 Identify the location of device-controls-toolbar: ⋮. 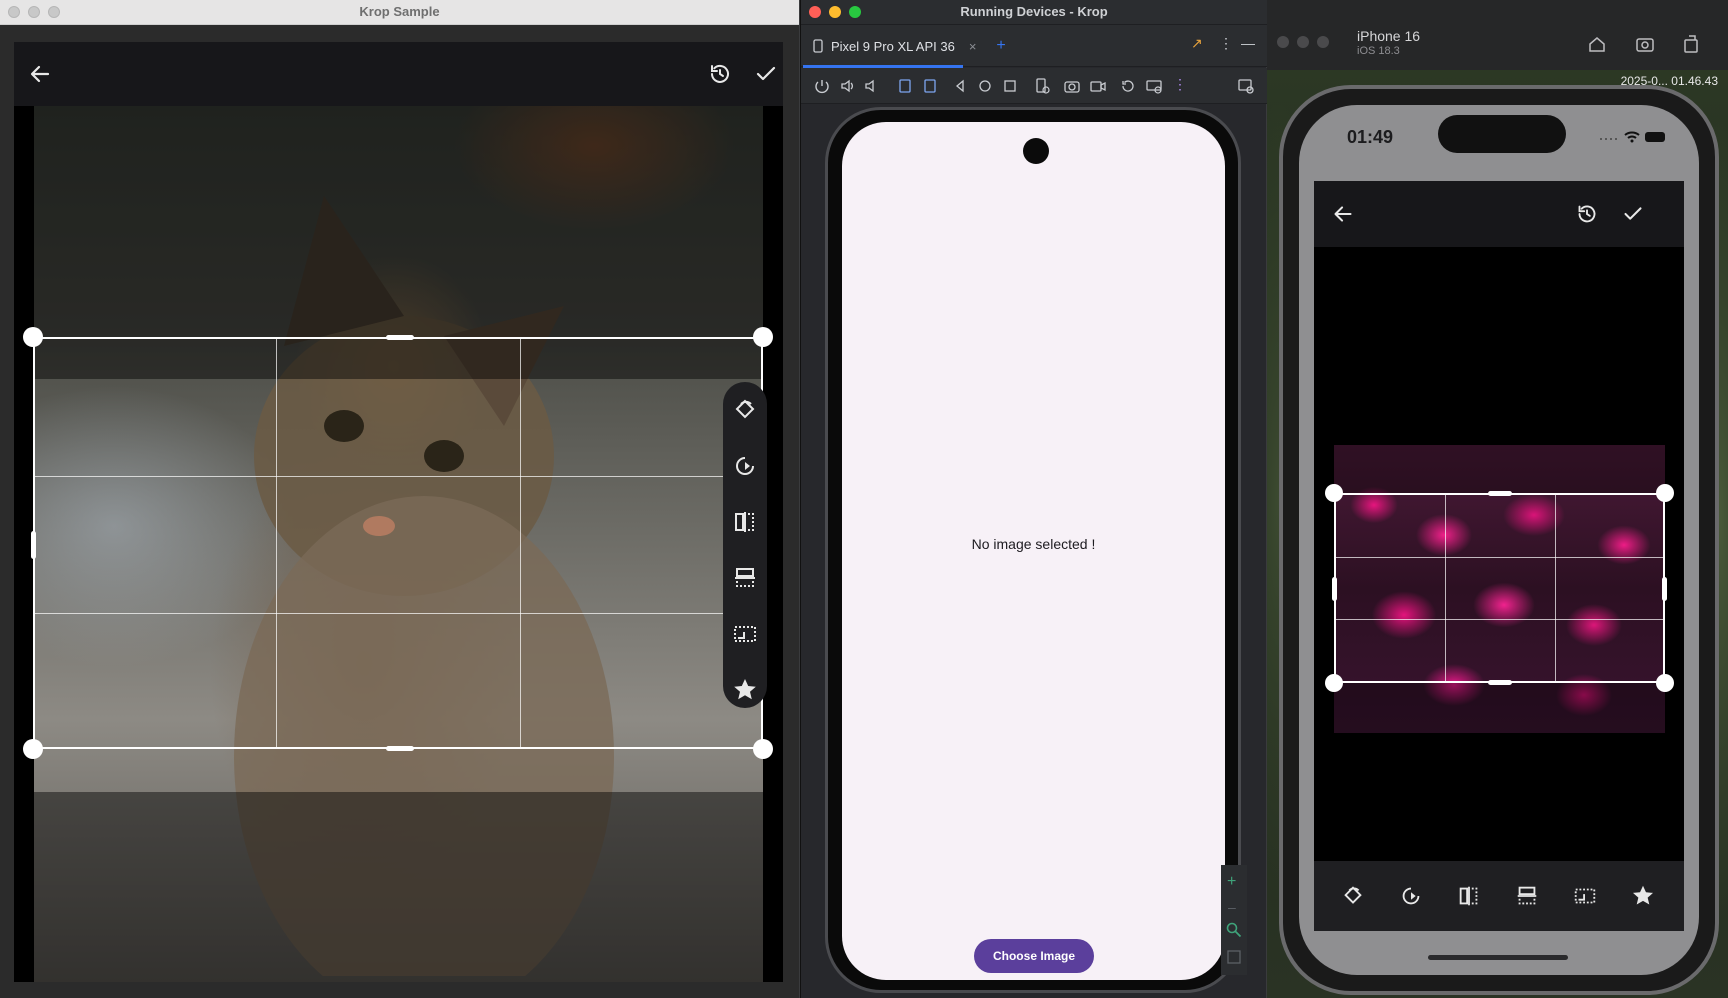
(1034, 86).